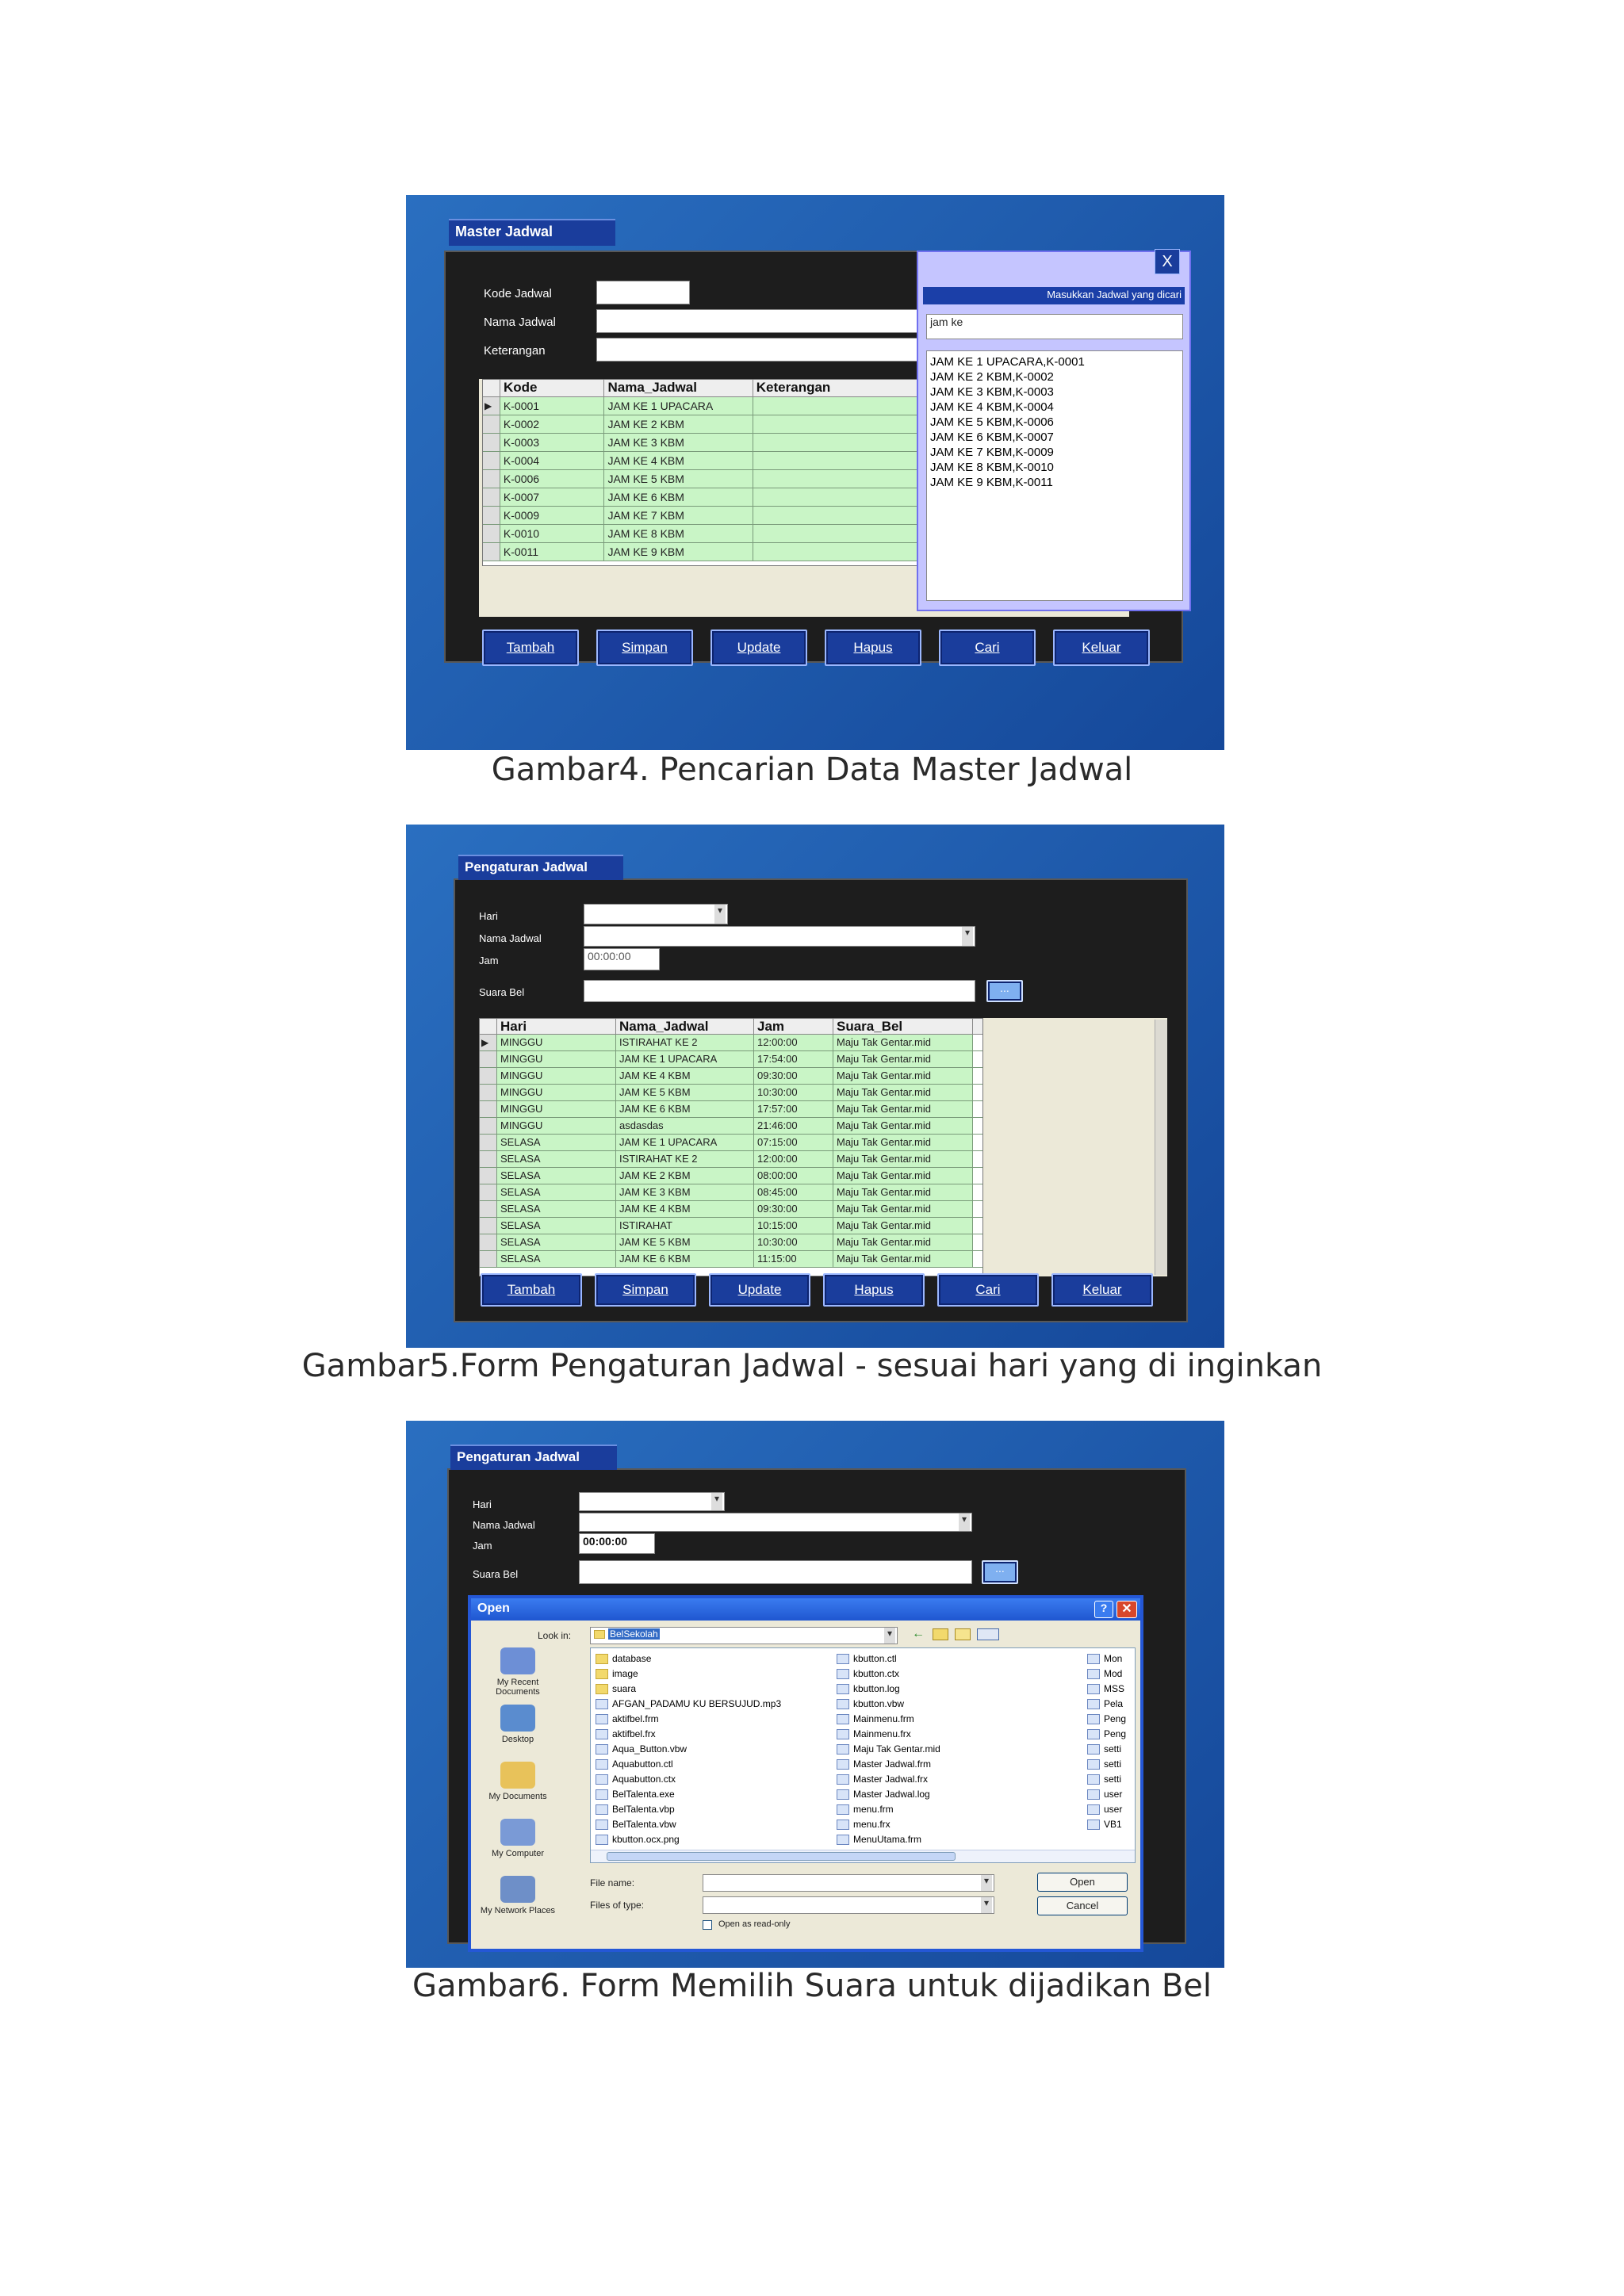 The image size is (1624, 2296). I want to click on table-cell: ISTIRAHAT, so click(685, 1226).